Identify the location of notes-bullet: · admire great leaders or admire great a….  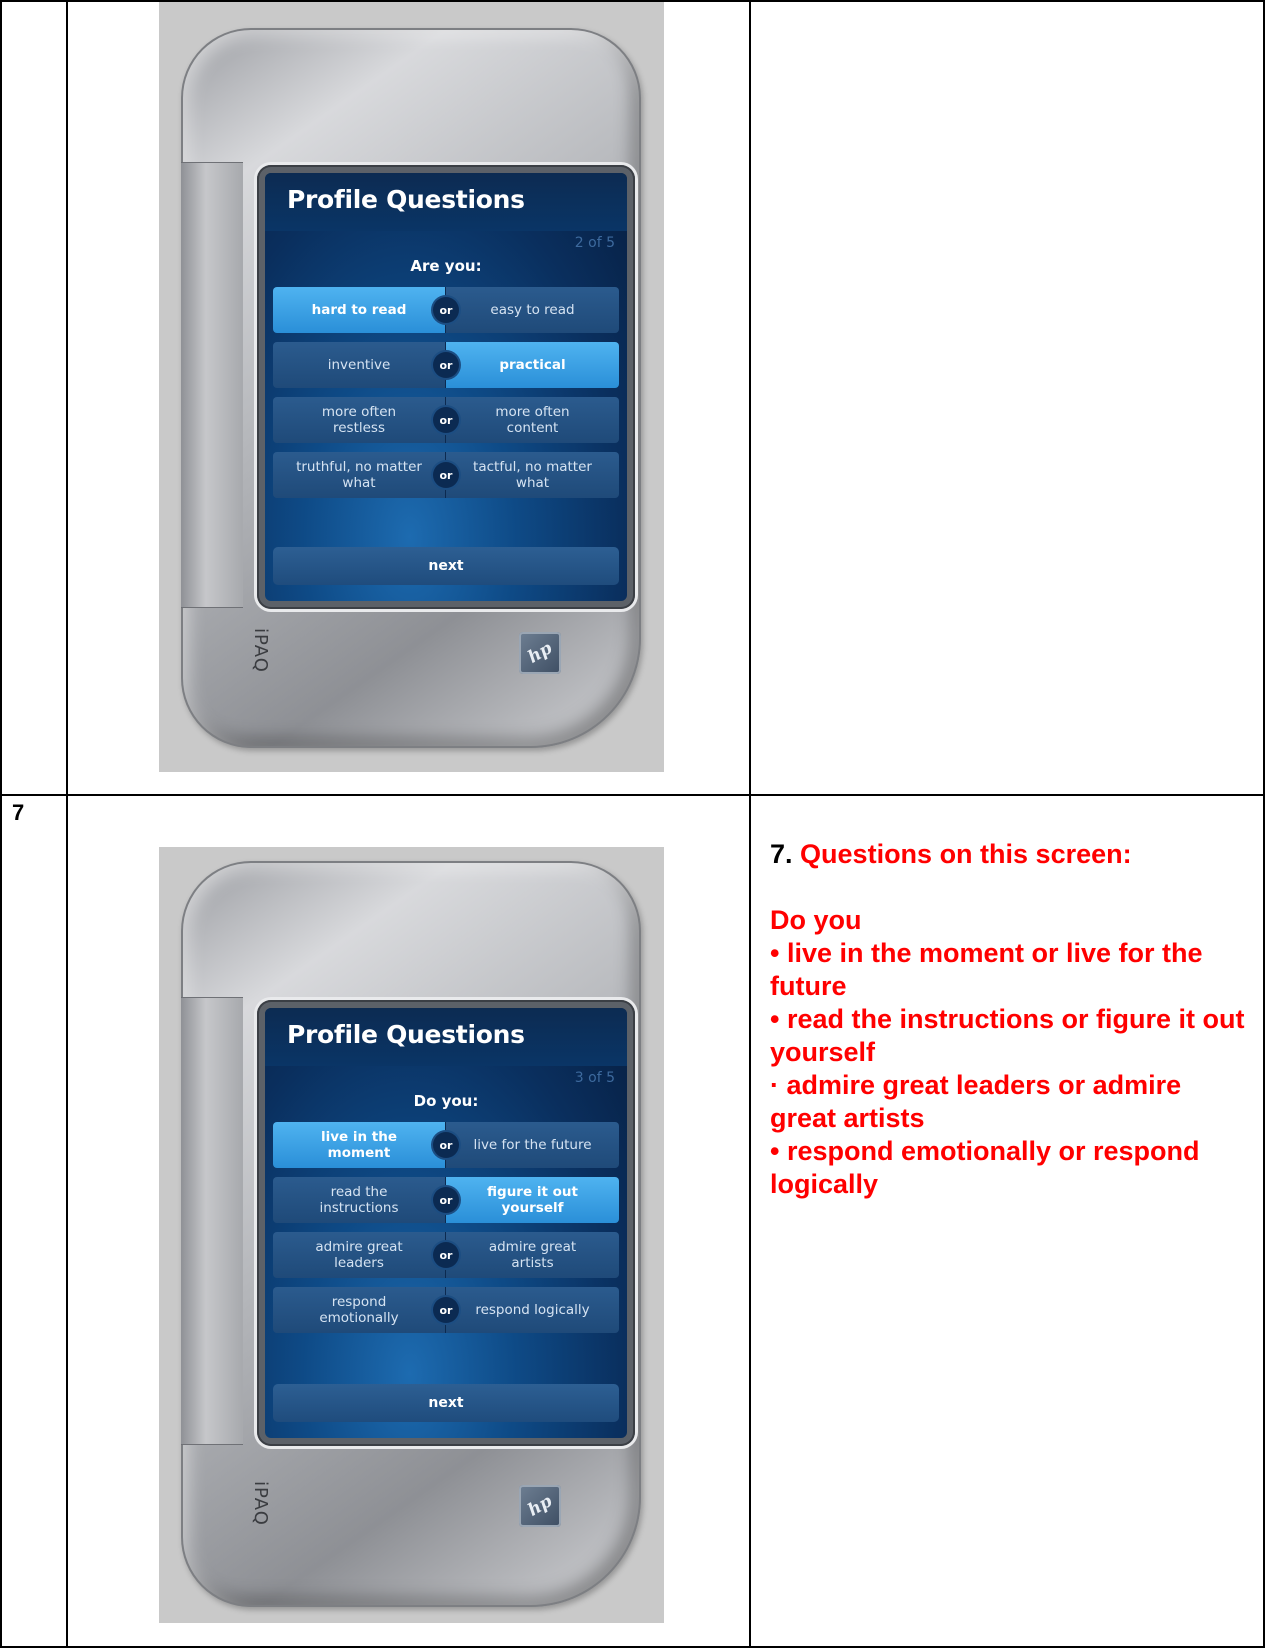
(976, 1101).